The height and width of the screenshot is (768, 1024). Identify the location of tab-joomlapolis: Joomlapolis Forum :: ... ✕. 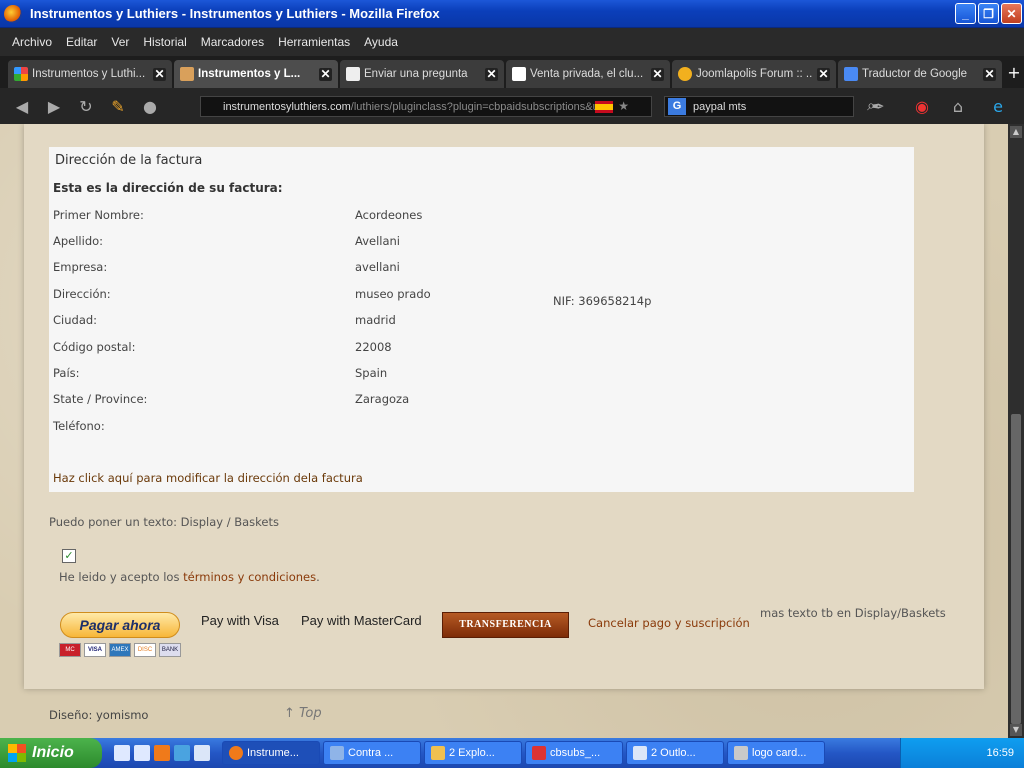
(754, 74).